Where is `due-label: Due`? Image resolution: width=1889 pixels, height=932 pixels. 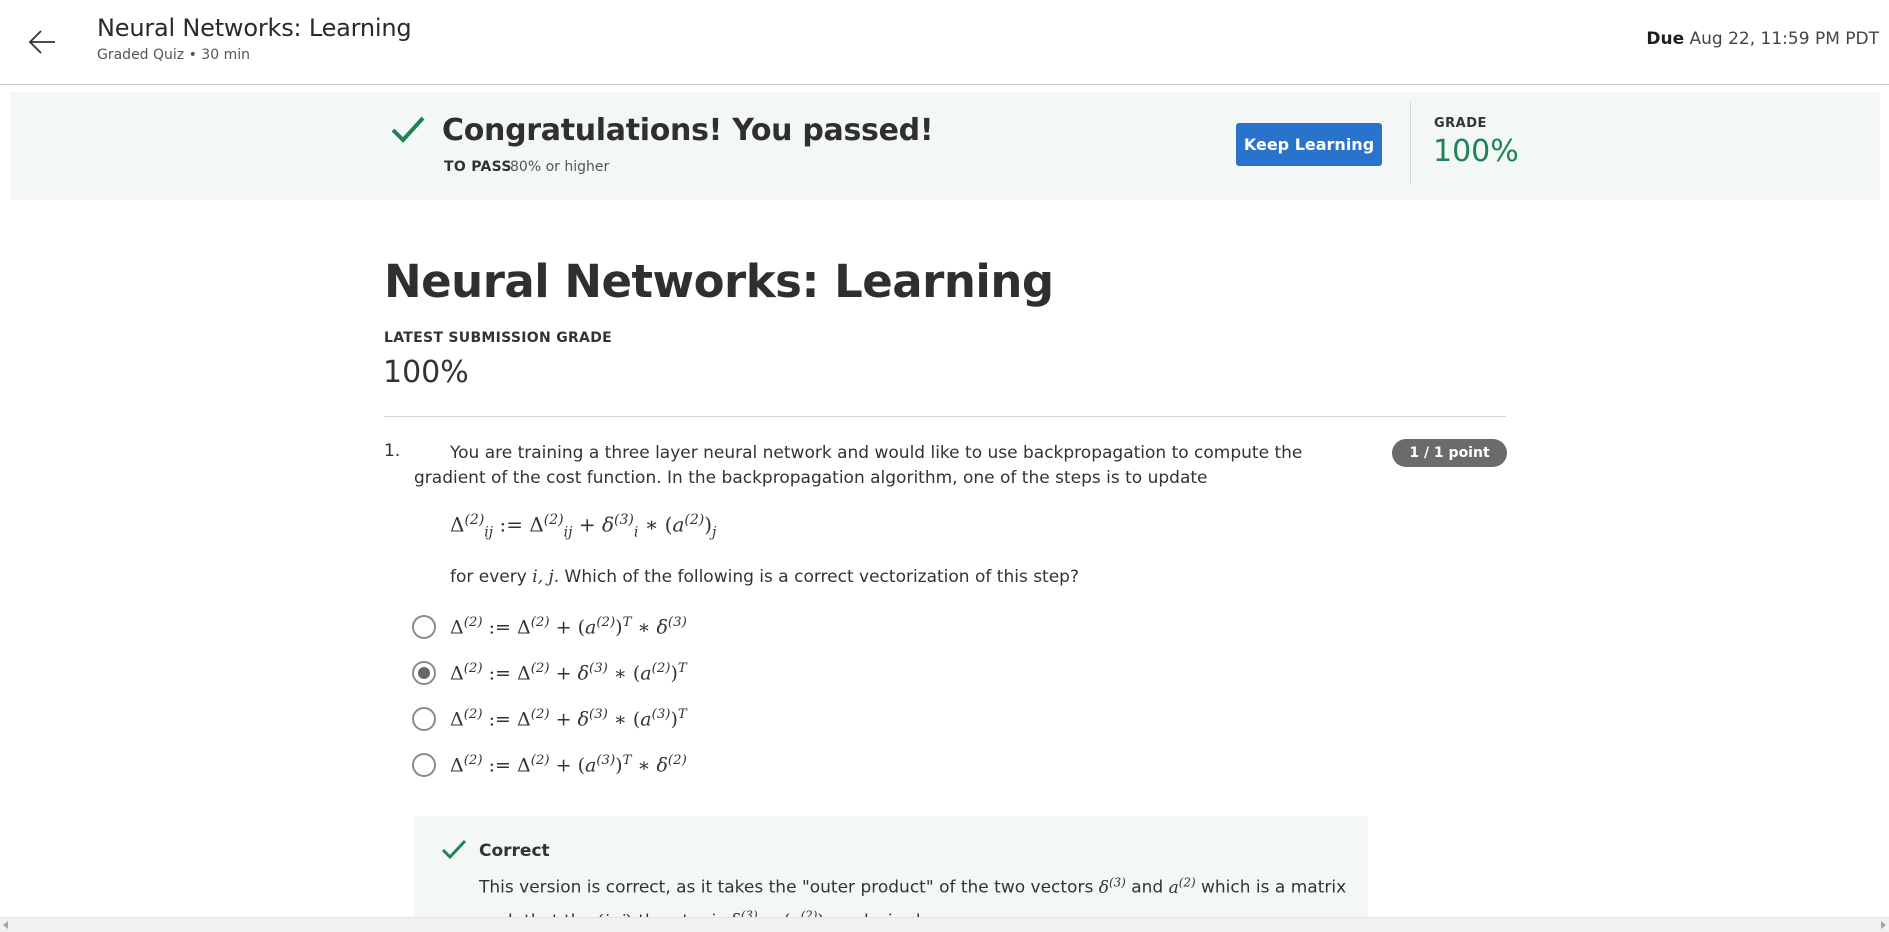 due-label: Due is located at coordinates (1665, 39).